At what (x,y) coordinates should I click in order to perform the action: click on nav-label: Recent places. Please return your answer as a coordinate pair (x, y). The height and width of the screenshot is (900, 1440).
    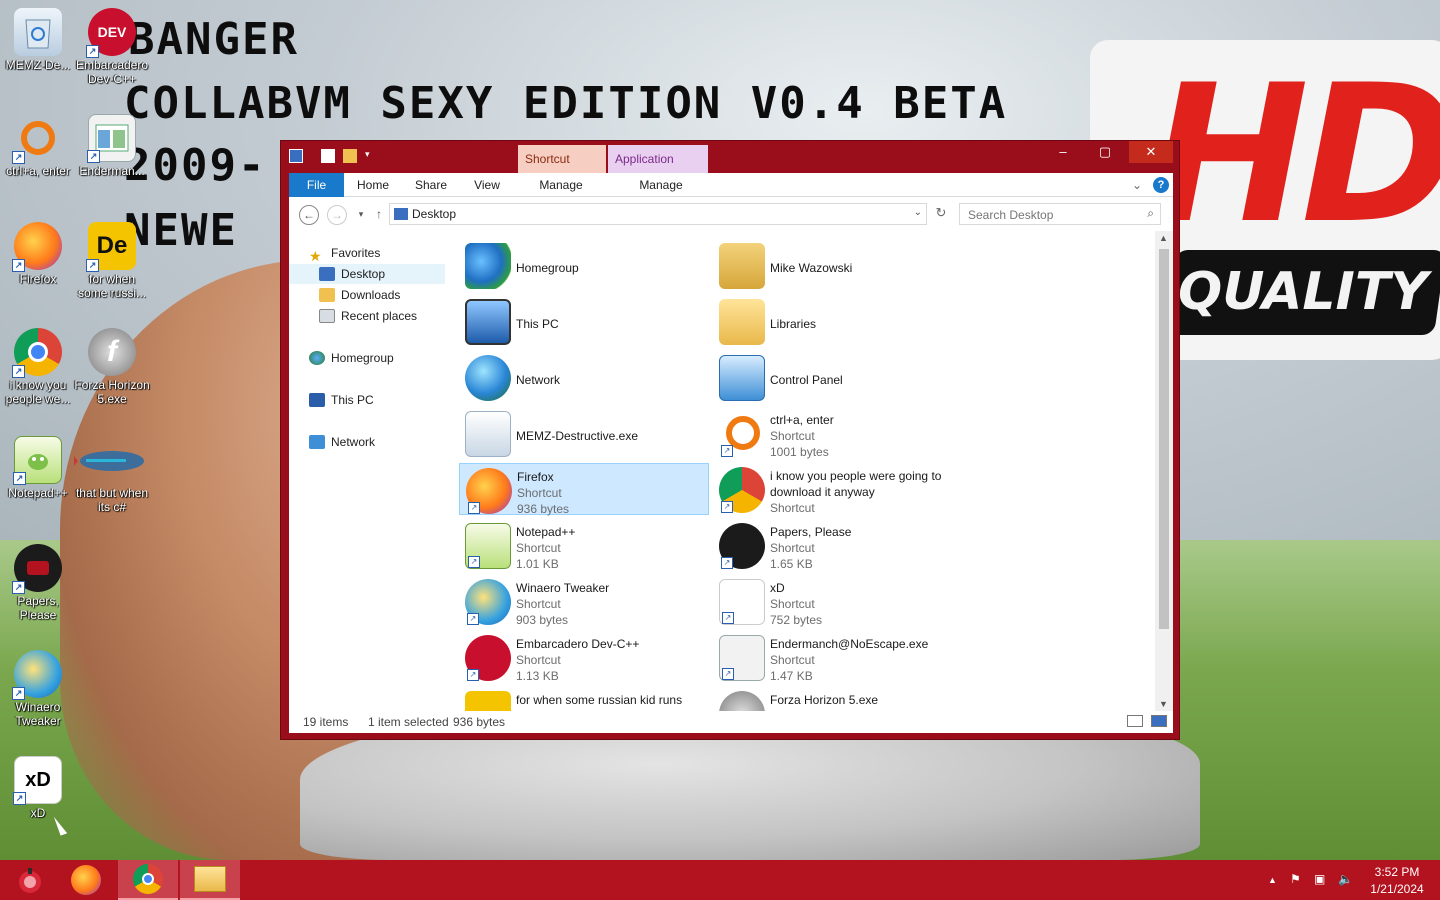
    Looking at the image, I should click on (379, 316).